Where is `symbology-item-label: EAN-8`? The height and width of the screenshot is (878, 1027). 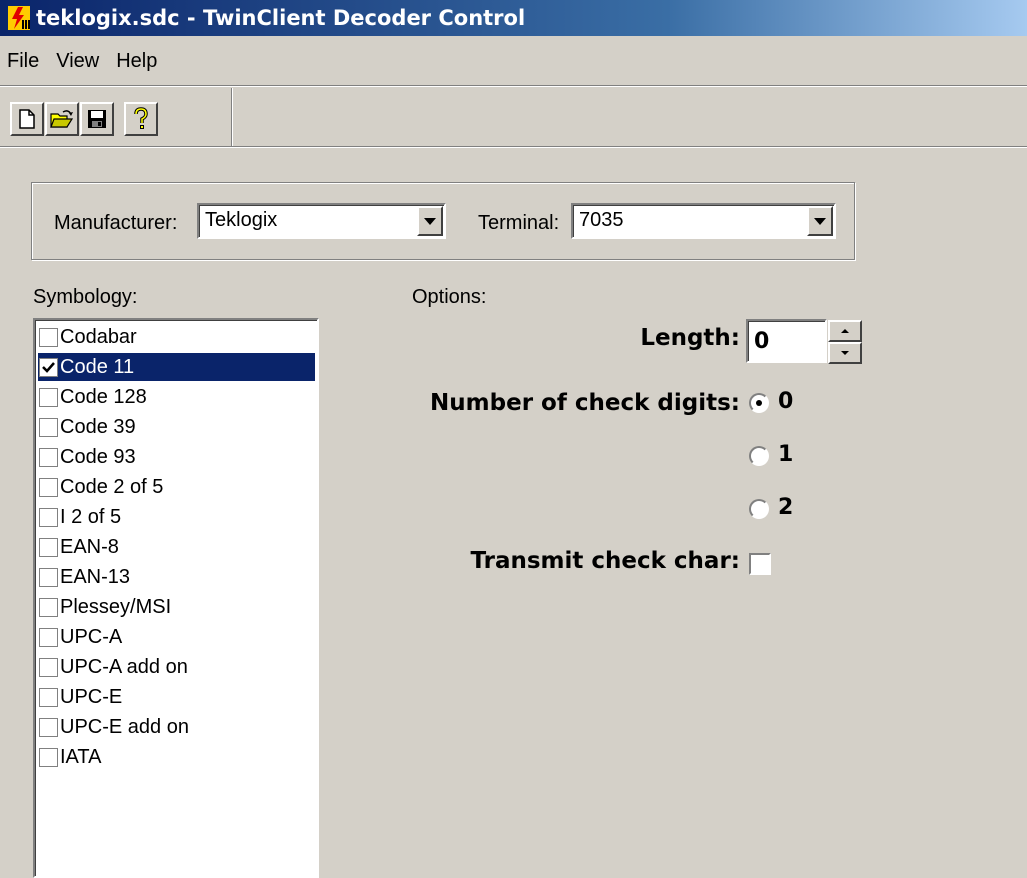
symbology-item-label: EAN-8 is located at coordinates (89, 546).